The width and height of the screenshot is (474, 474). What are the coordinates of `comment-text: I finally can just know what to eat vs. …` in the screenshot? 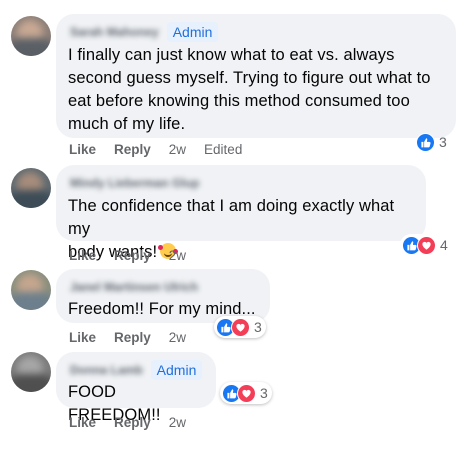 It's located at (249, 89).